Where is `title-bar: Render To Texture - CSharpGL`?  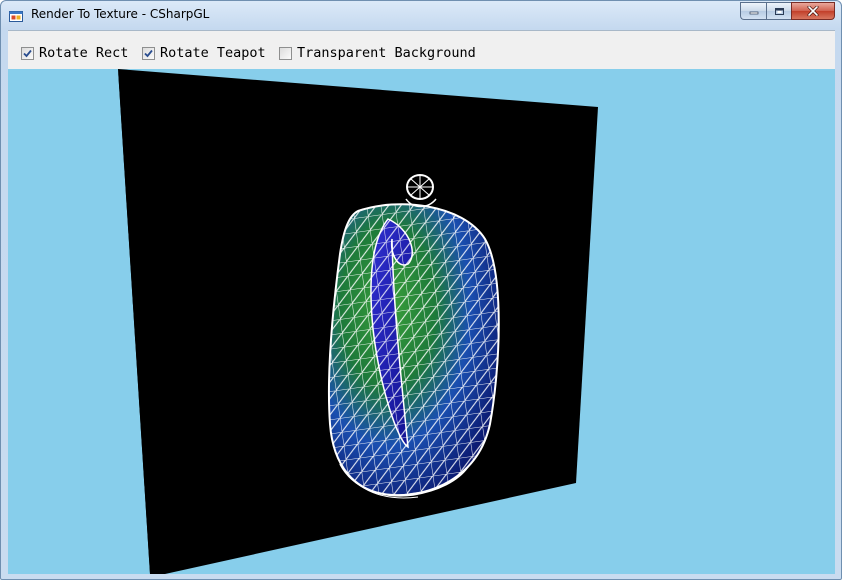 title-bar: Render To Texture - CSharpGL is located at coordinates (421, 15).